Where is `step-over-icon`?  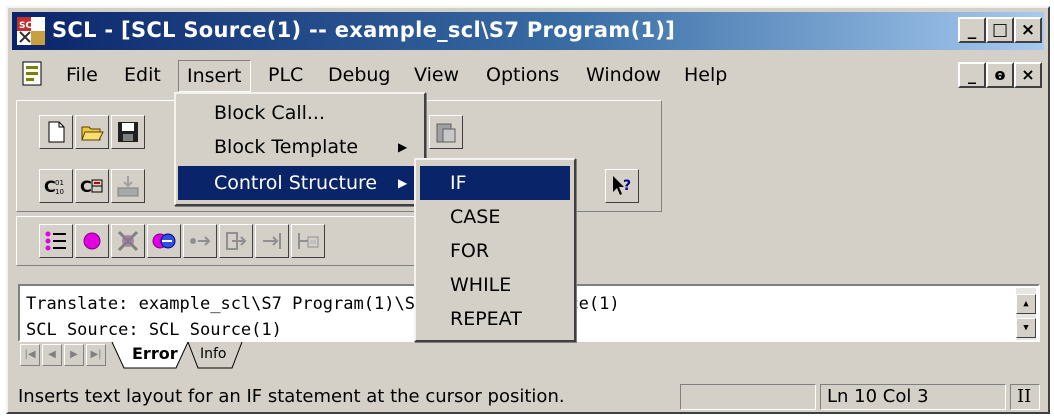
step-over-icon is located at coordinates (272, 241).